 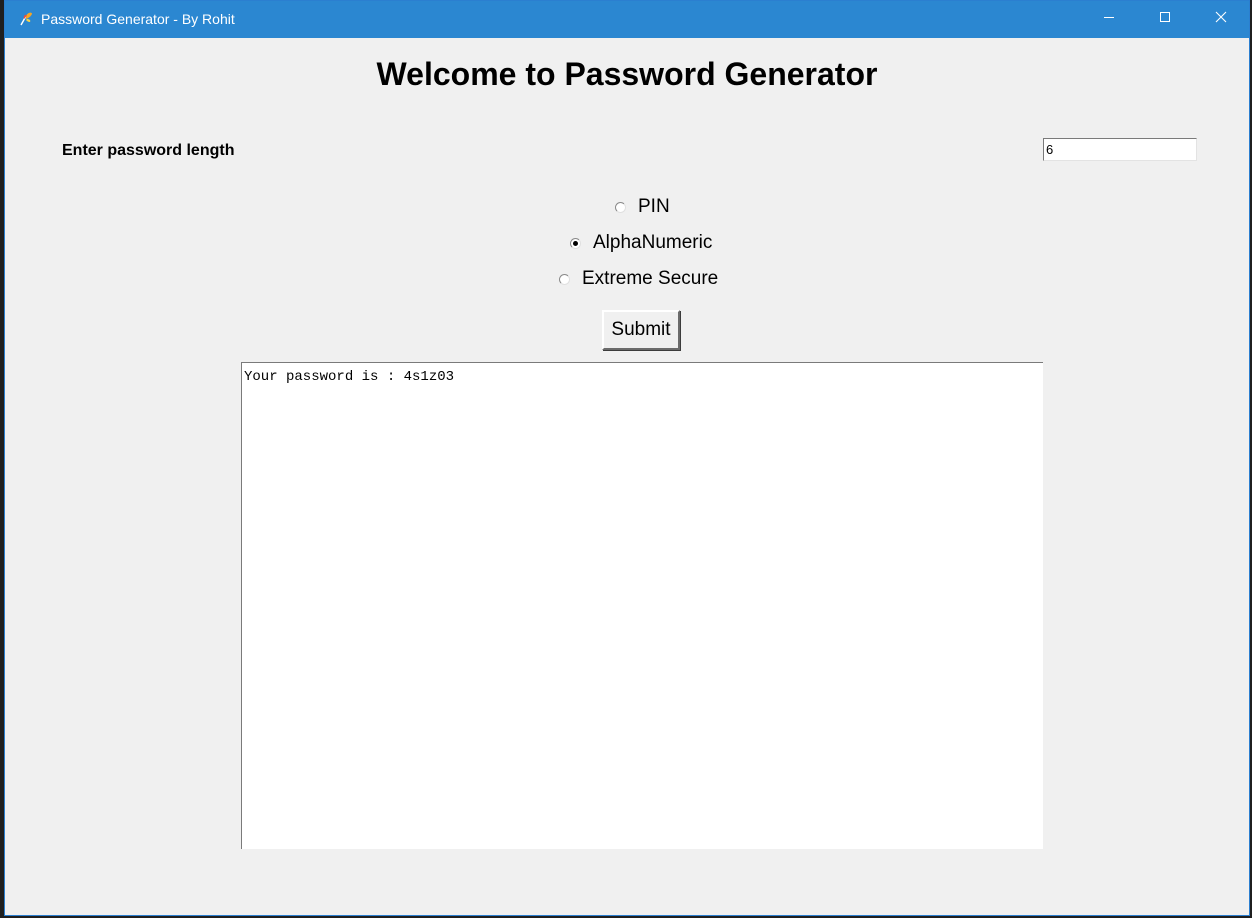 What do you see at coordinates (641, 330) in the screenshot?
I see `submit-button: Submit` at bounding box center [641, 330].